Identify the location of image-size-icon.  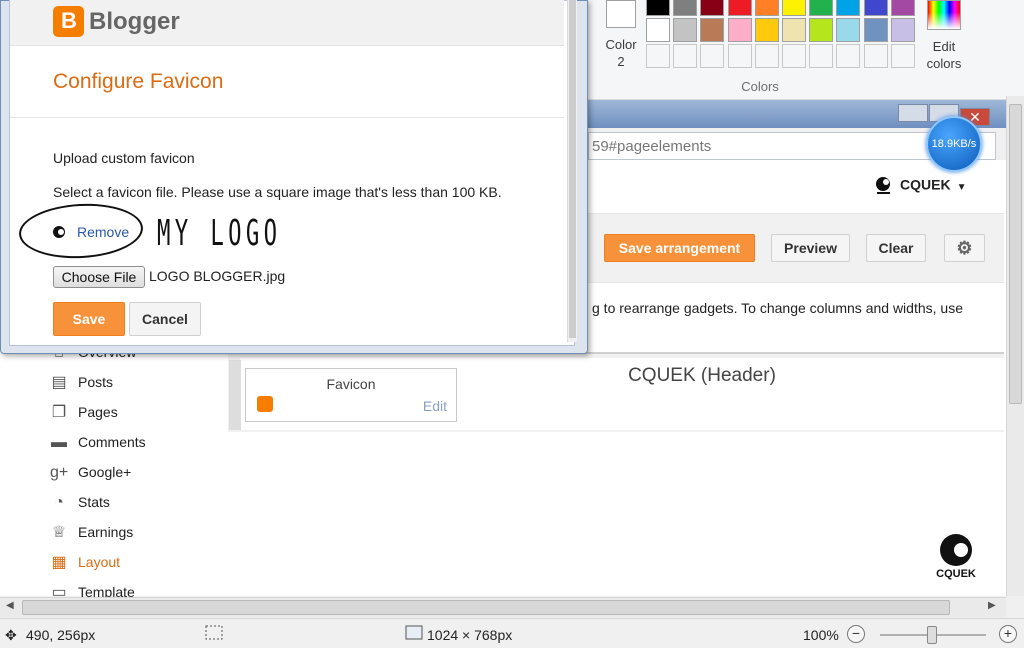
(414, 634).